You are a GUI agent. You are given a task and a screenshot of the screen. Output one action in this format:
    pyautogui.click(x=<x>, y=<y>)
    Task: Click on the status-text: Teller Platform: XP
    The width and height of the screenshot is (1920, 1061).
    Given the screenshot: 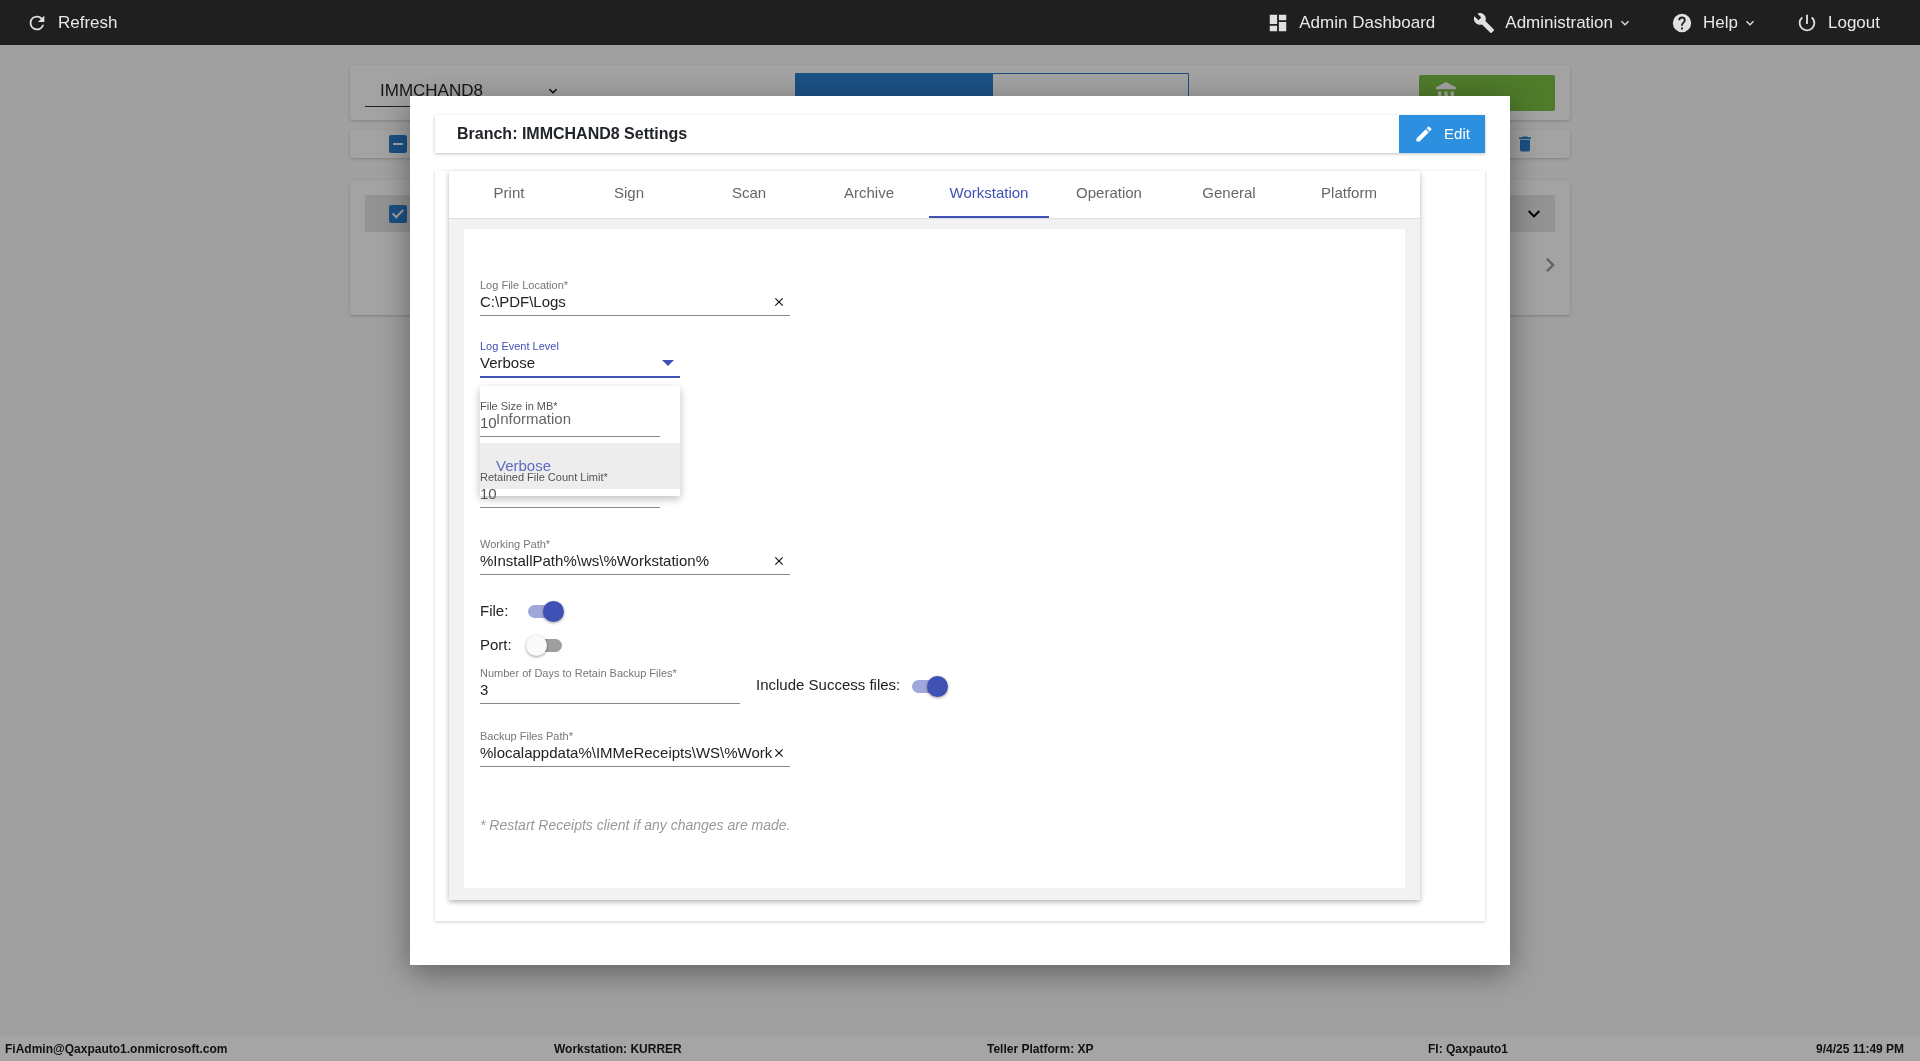 What is the action you would take?
    pyautogui.click(x=1041, y=1049)
    